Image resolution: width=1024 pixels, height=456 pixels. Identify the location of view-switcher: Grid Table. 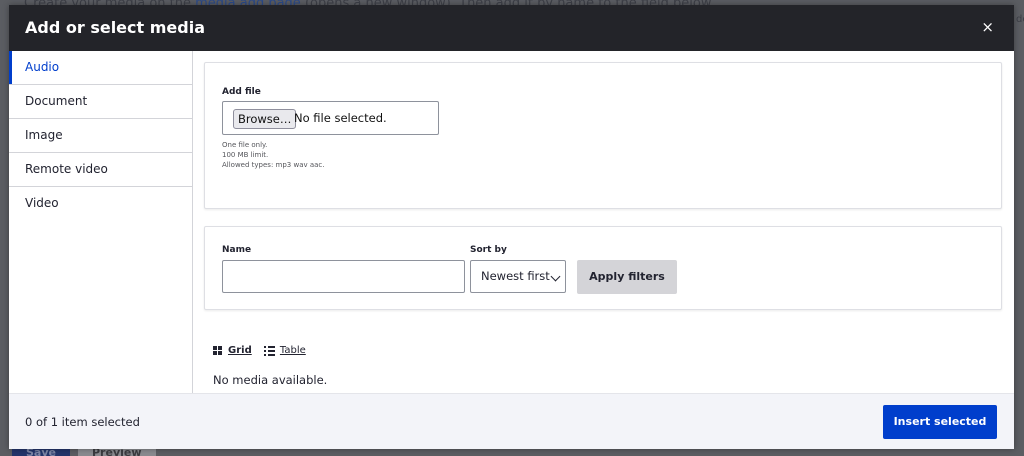
(264, 352).